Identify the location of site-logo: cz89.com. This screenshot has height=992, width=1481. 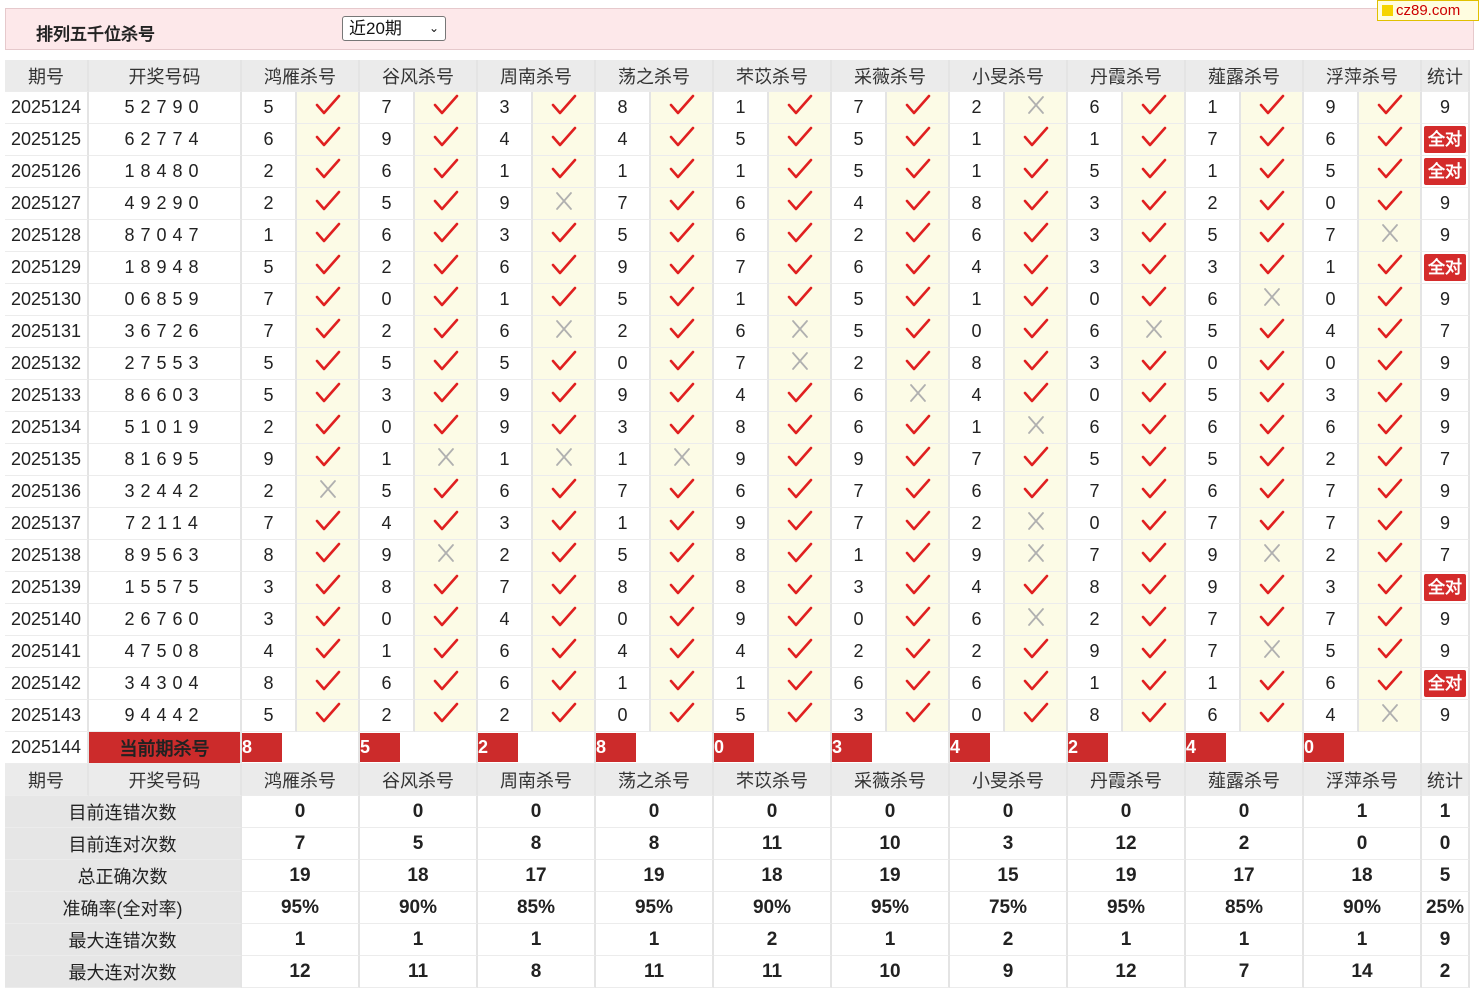
(1428, 10).